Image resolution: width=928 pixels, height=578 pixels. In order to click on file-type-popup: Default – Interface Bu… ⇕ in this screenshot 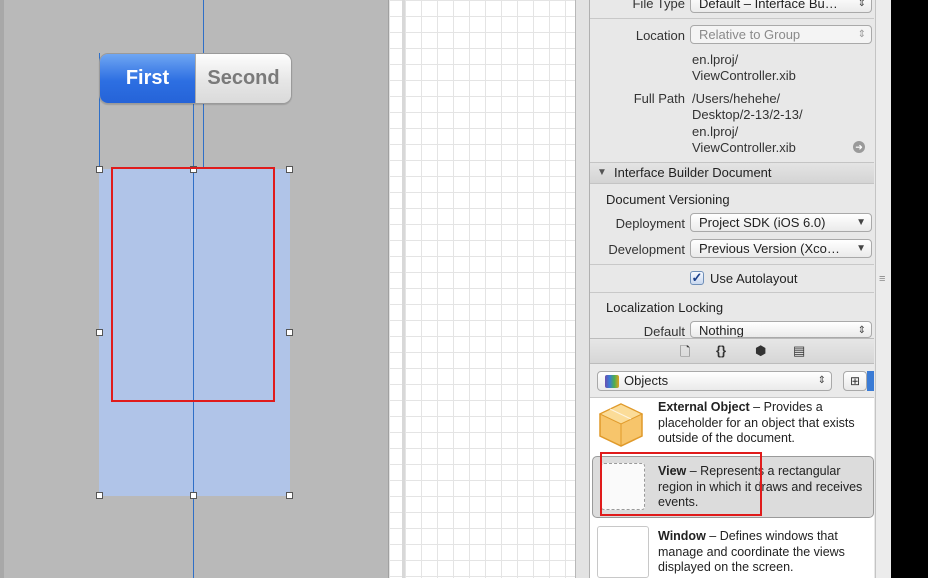, I will do `click(781, 6)`.